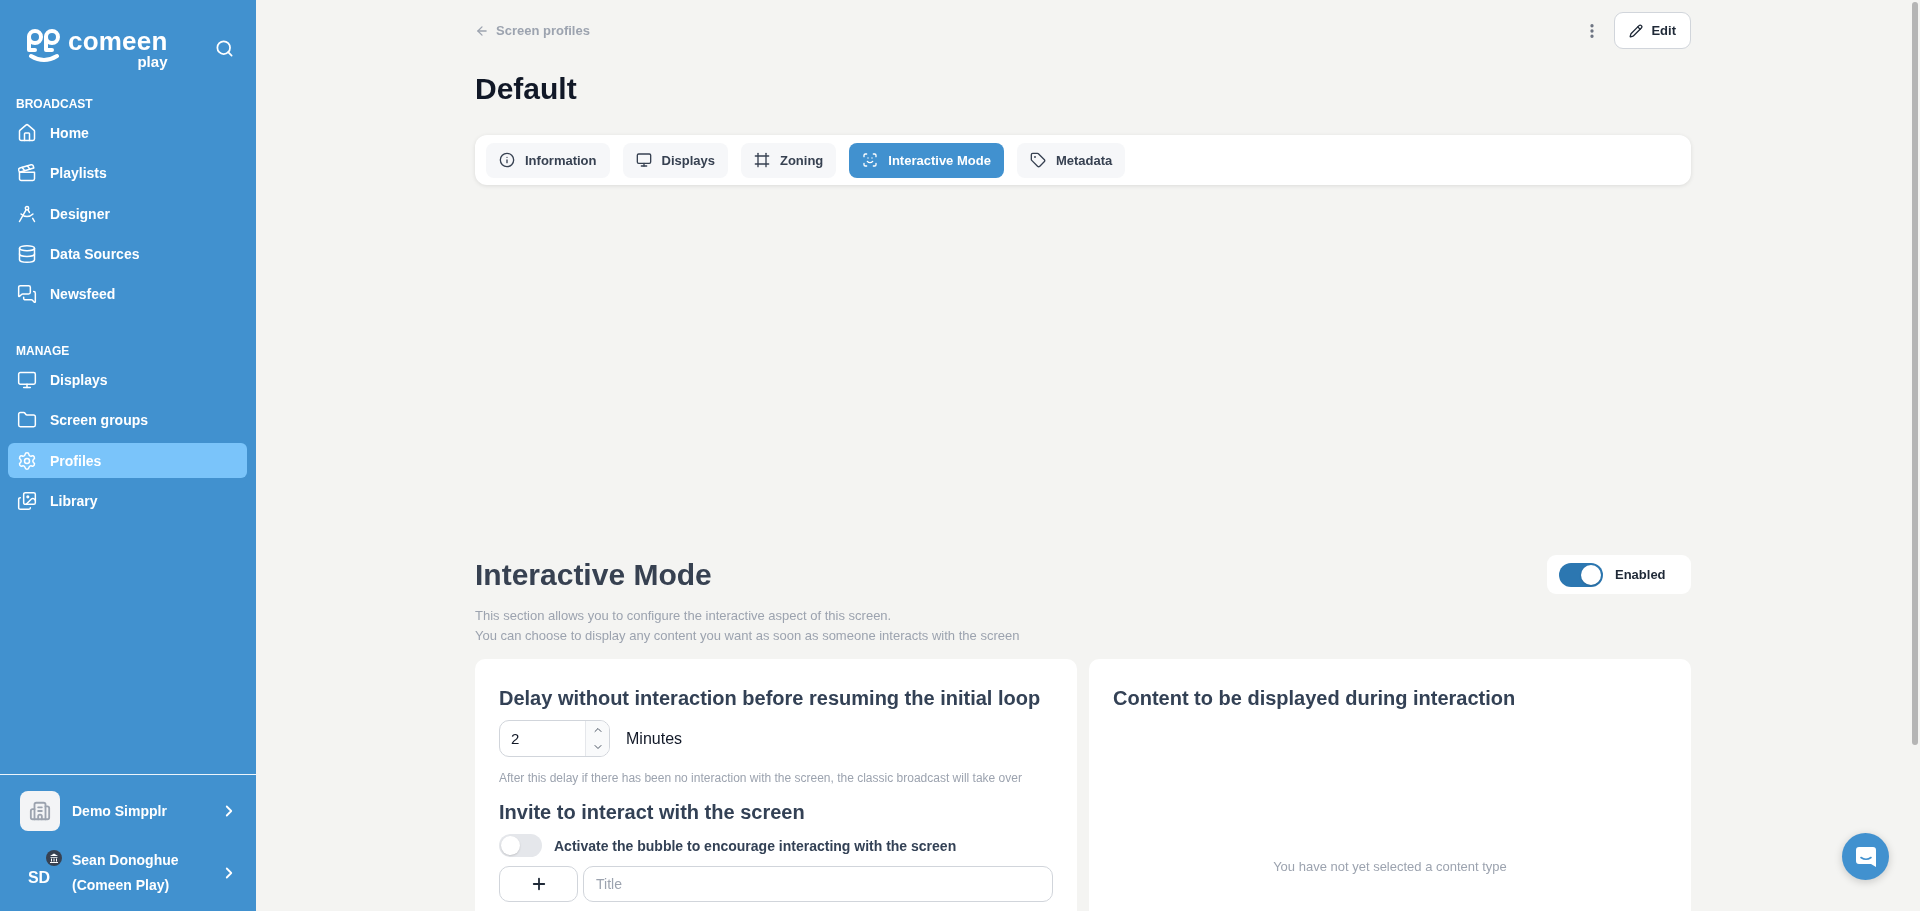 This screenshot has height=911, width=1920. Describe the element at coordinates (27, 133) in the screenshot. I see `home-icon` at that location.